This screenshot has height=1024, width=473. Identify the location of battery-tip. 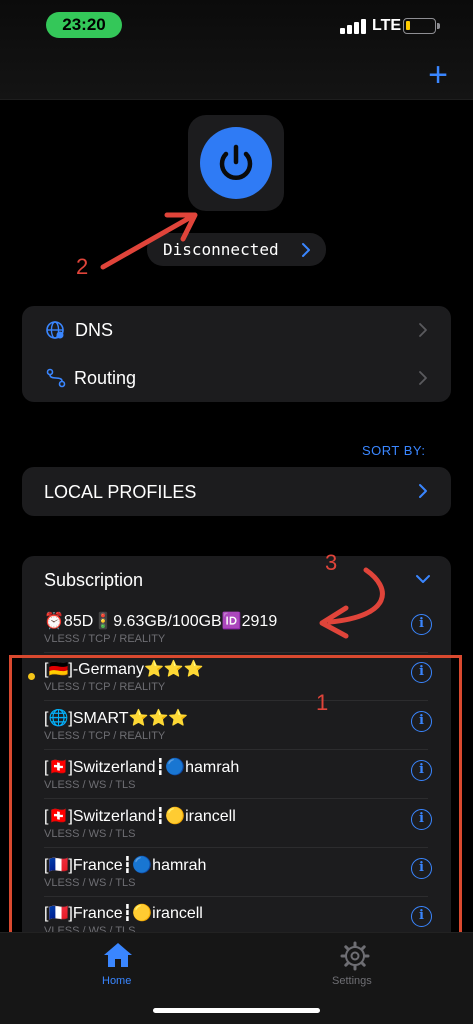
(438, 26).